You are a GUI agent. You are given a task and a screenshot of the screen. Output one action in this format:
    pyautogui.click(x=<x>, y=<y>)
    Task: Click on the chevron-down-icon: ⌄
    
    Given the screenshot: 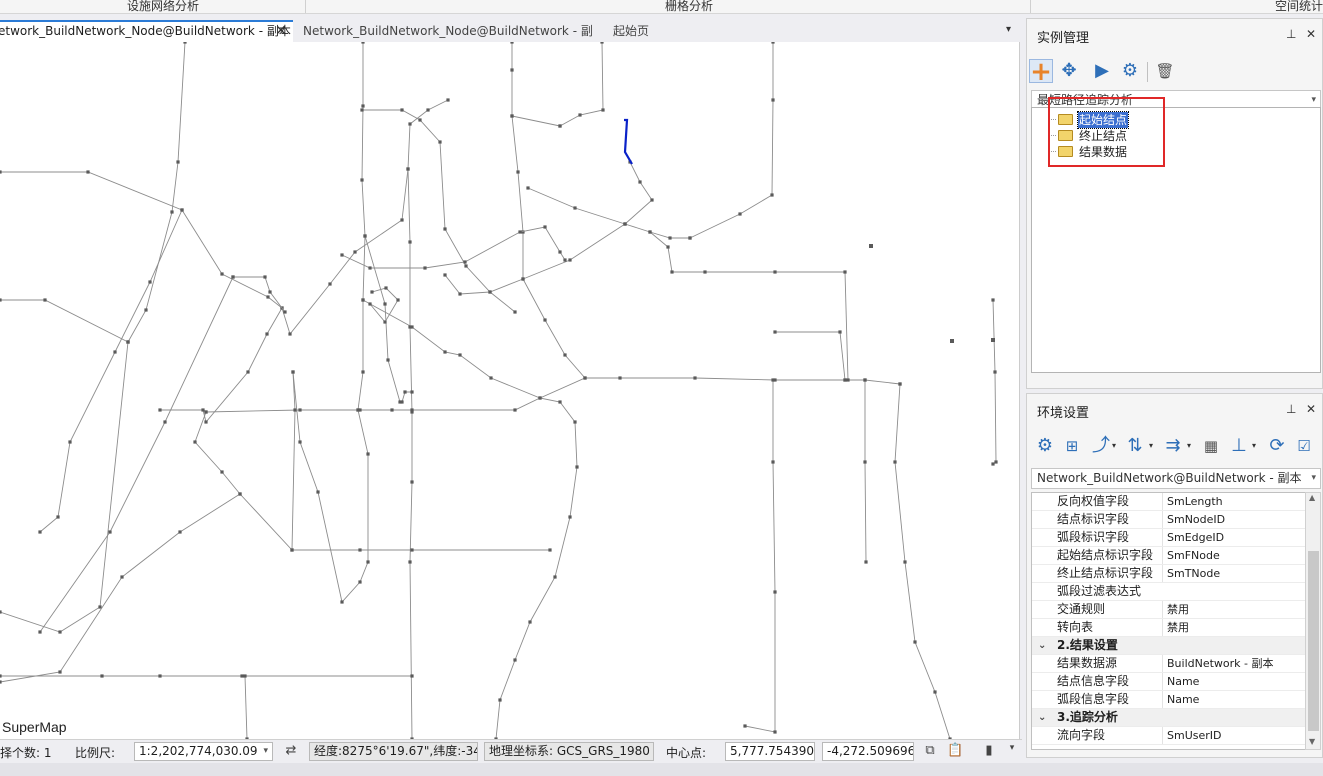 What is the action you would take?
    pyautogui.click(x=1042, y=717)
    